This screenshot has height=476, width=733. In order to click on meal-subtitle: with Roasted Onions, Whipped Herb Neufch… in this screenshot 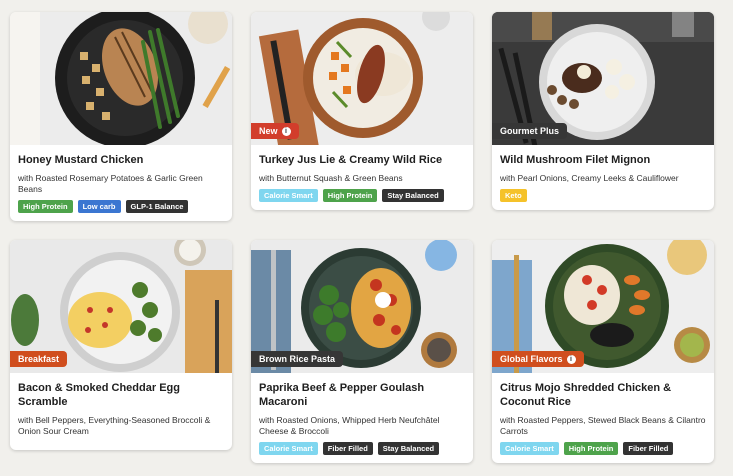, I will do `click(349, 425)`.